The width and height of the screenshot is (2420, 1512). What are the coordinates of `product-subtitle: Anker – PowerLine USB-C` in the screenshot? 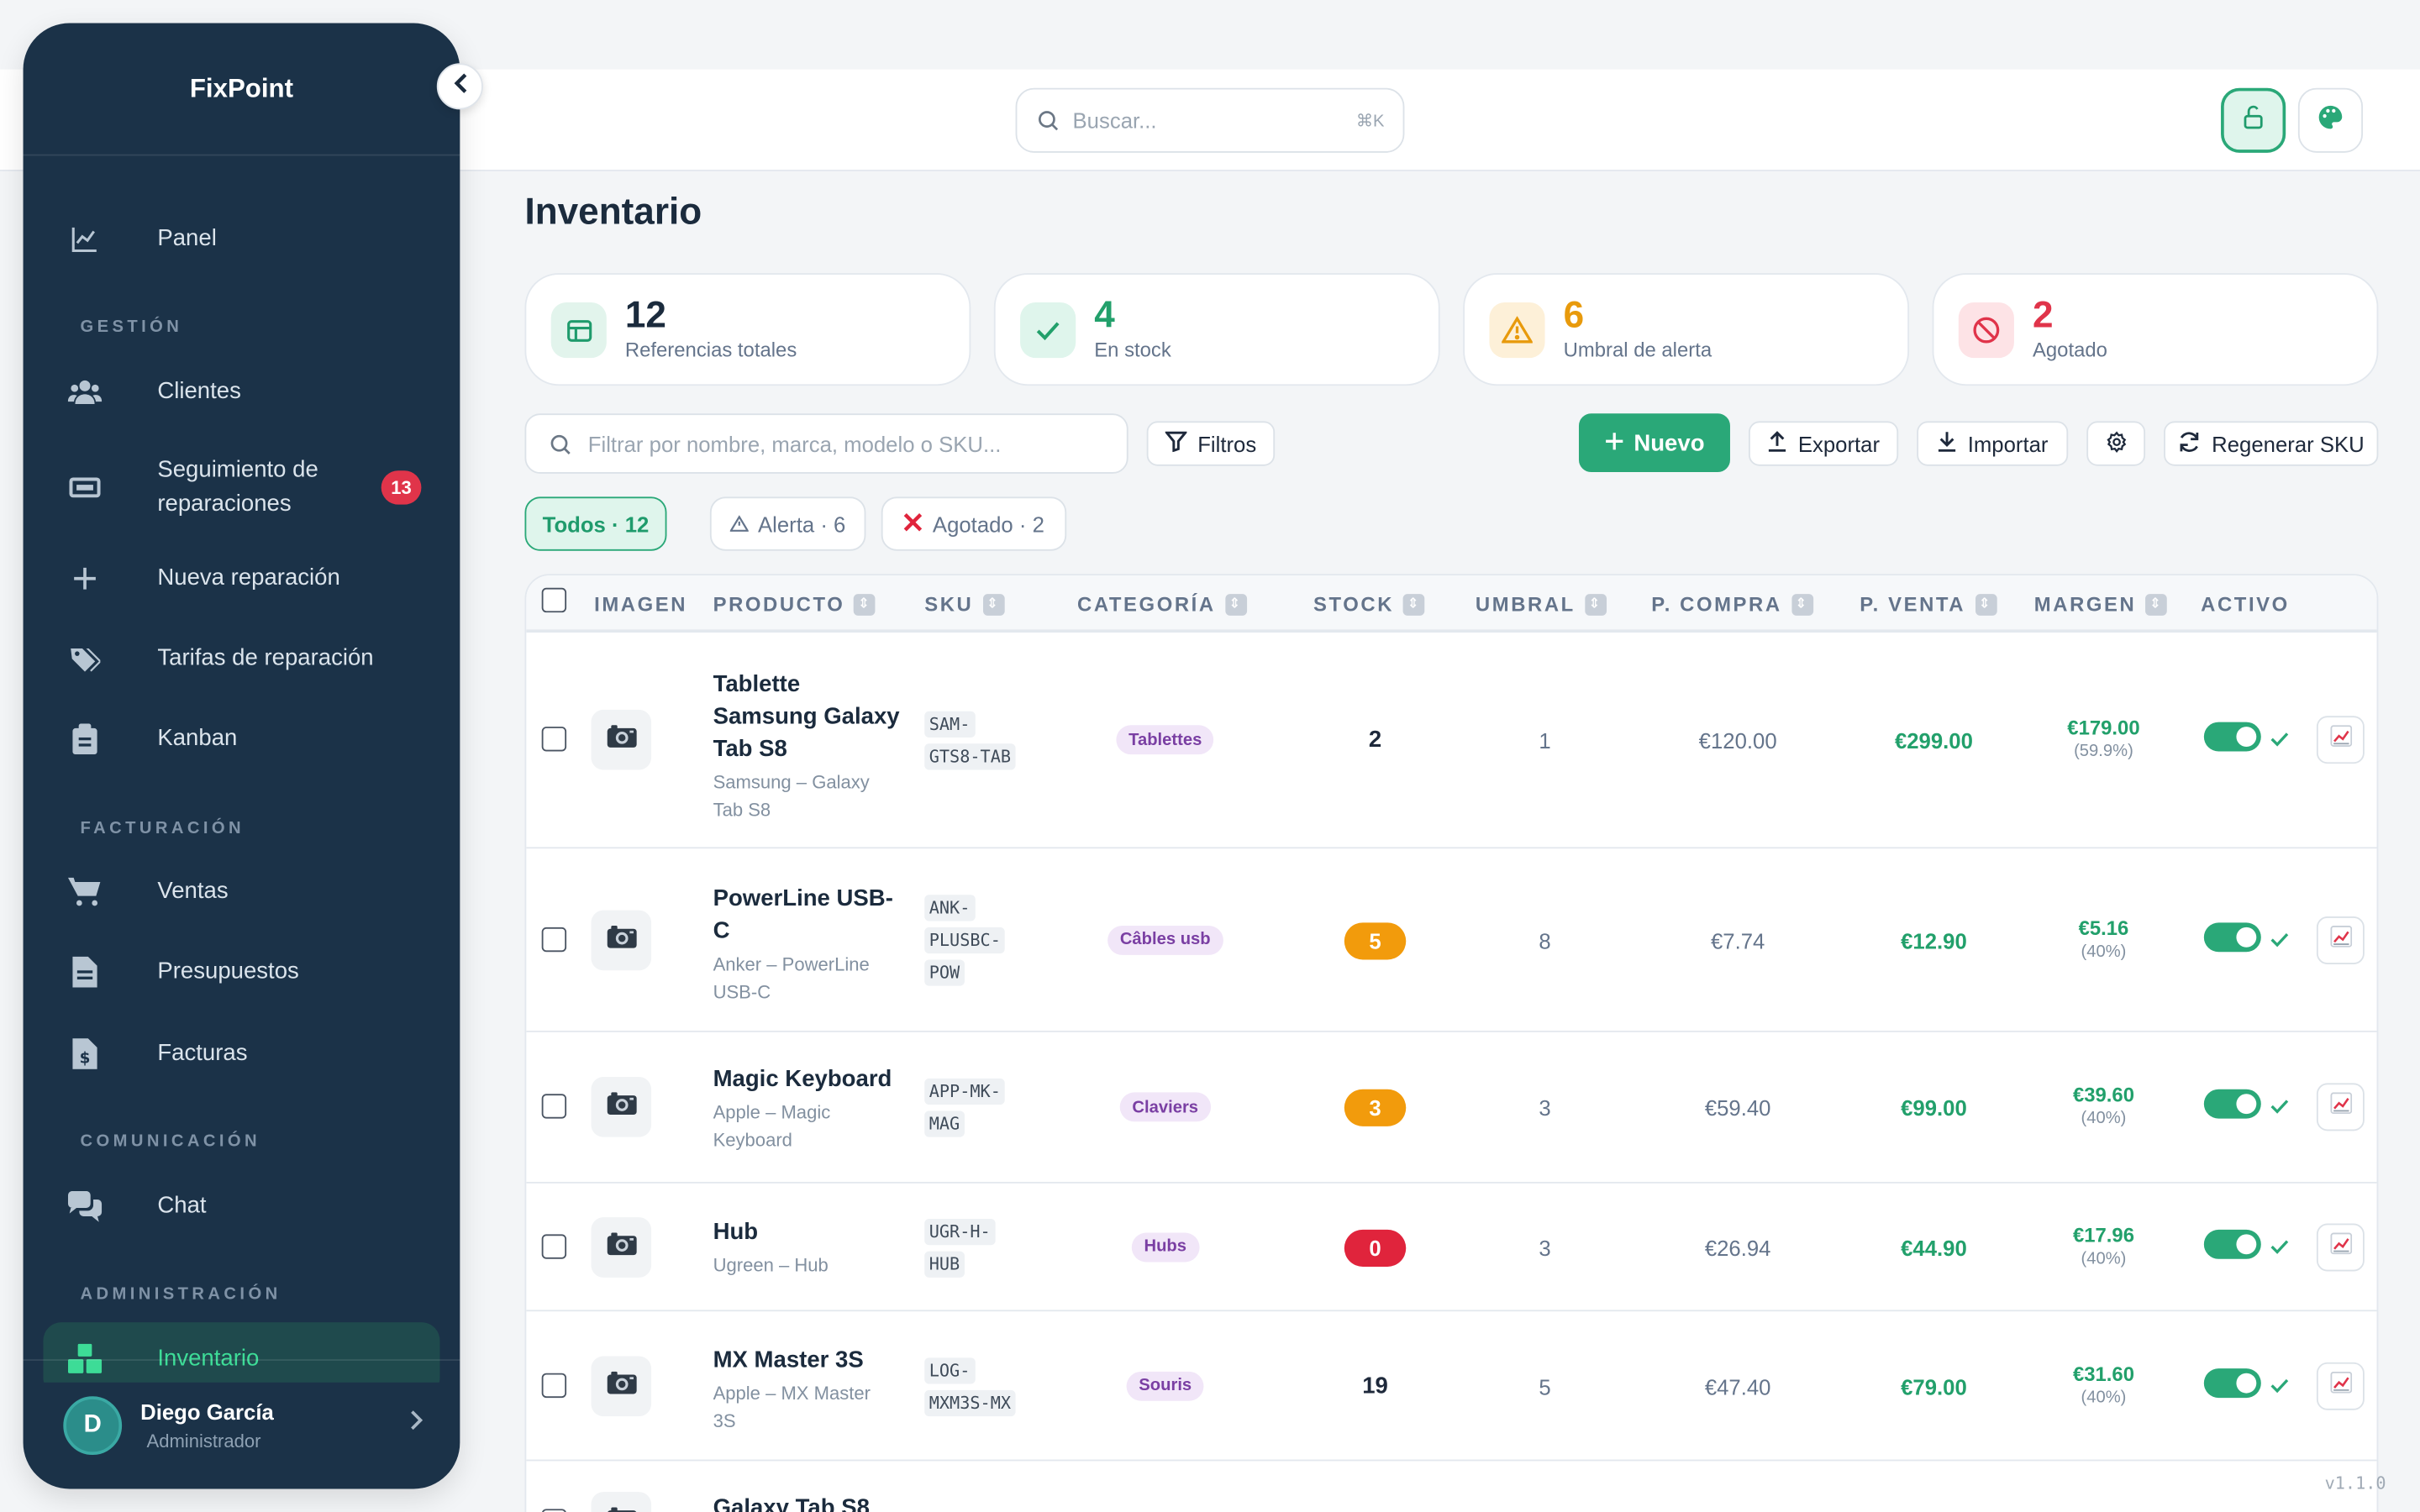 It's located at (810, 977).